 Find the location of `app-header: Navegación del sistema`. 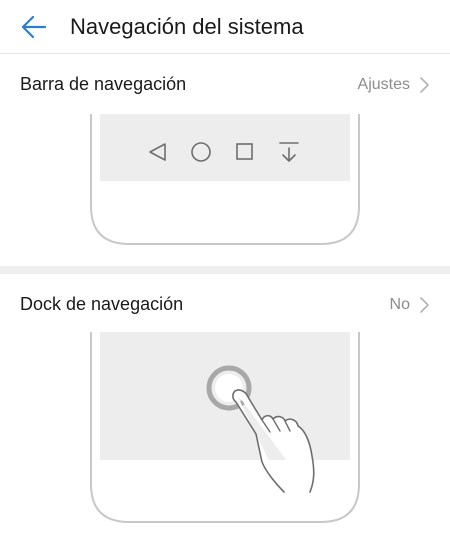

app-header: Navegación del sistema is located at coordinates (225, 27).